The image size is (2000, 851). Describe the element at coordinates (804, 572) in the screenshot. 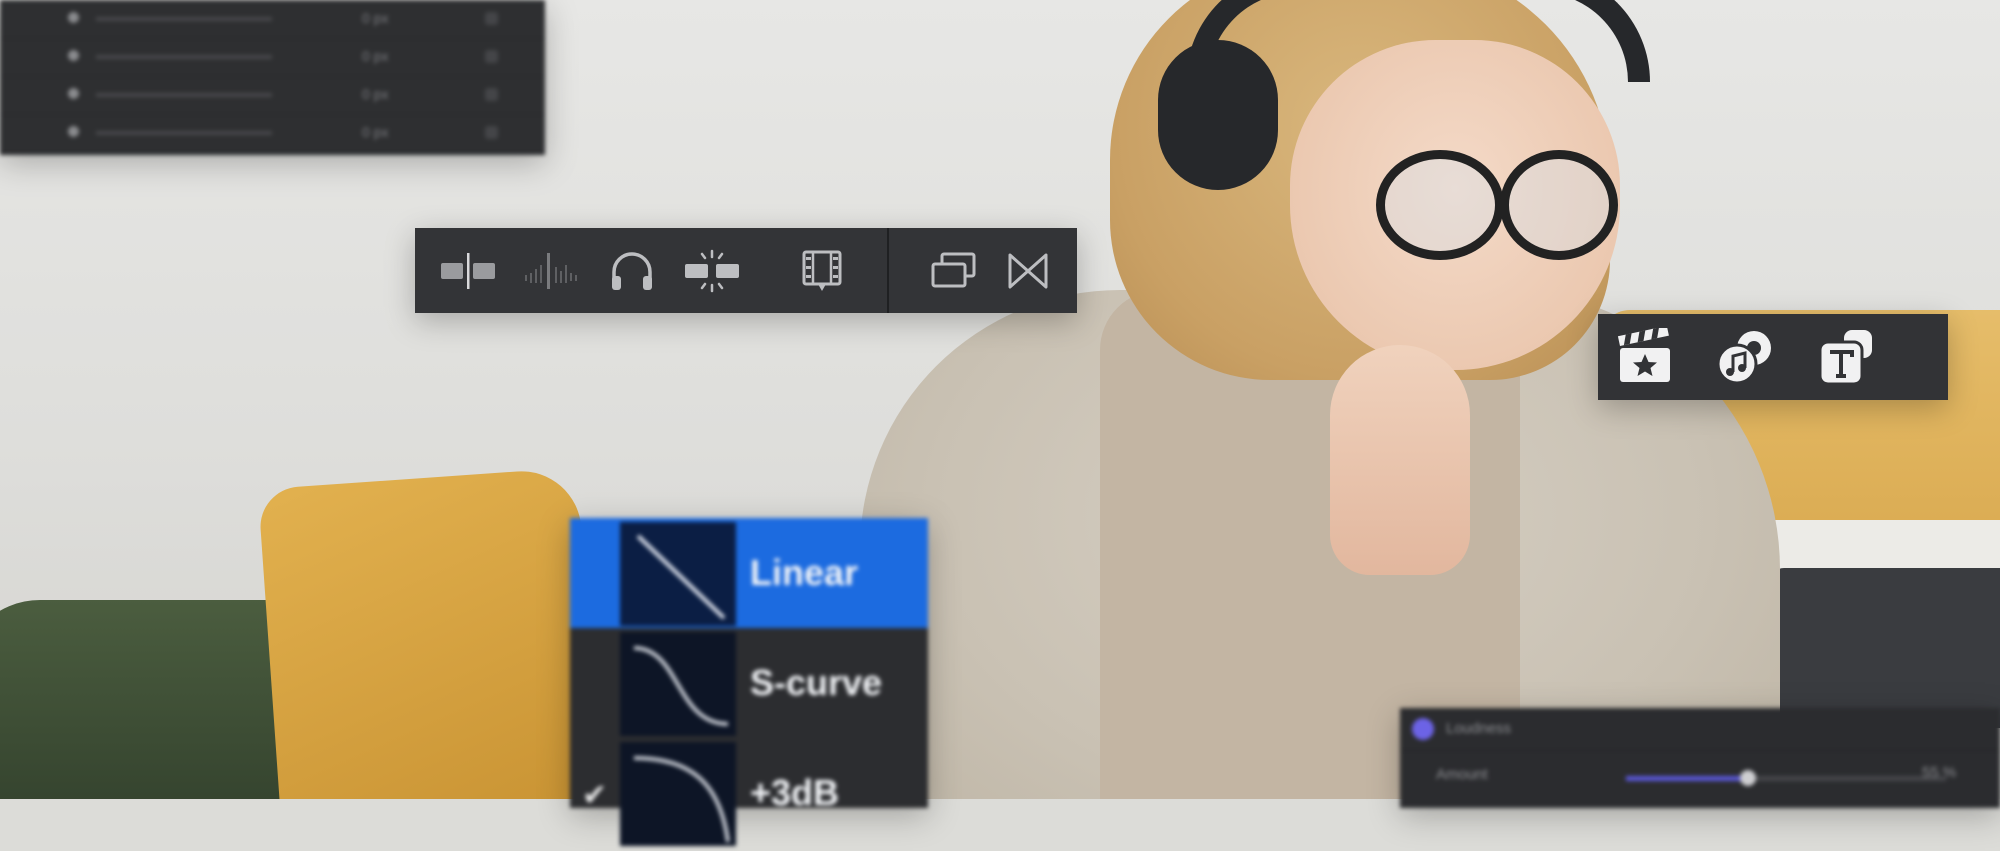

I see `curve-option-label: Linear` at that location.